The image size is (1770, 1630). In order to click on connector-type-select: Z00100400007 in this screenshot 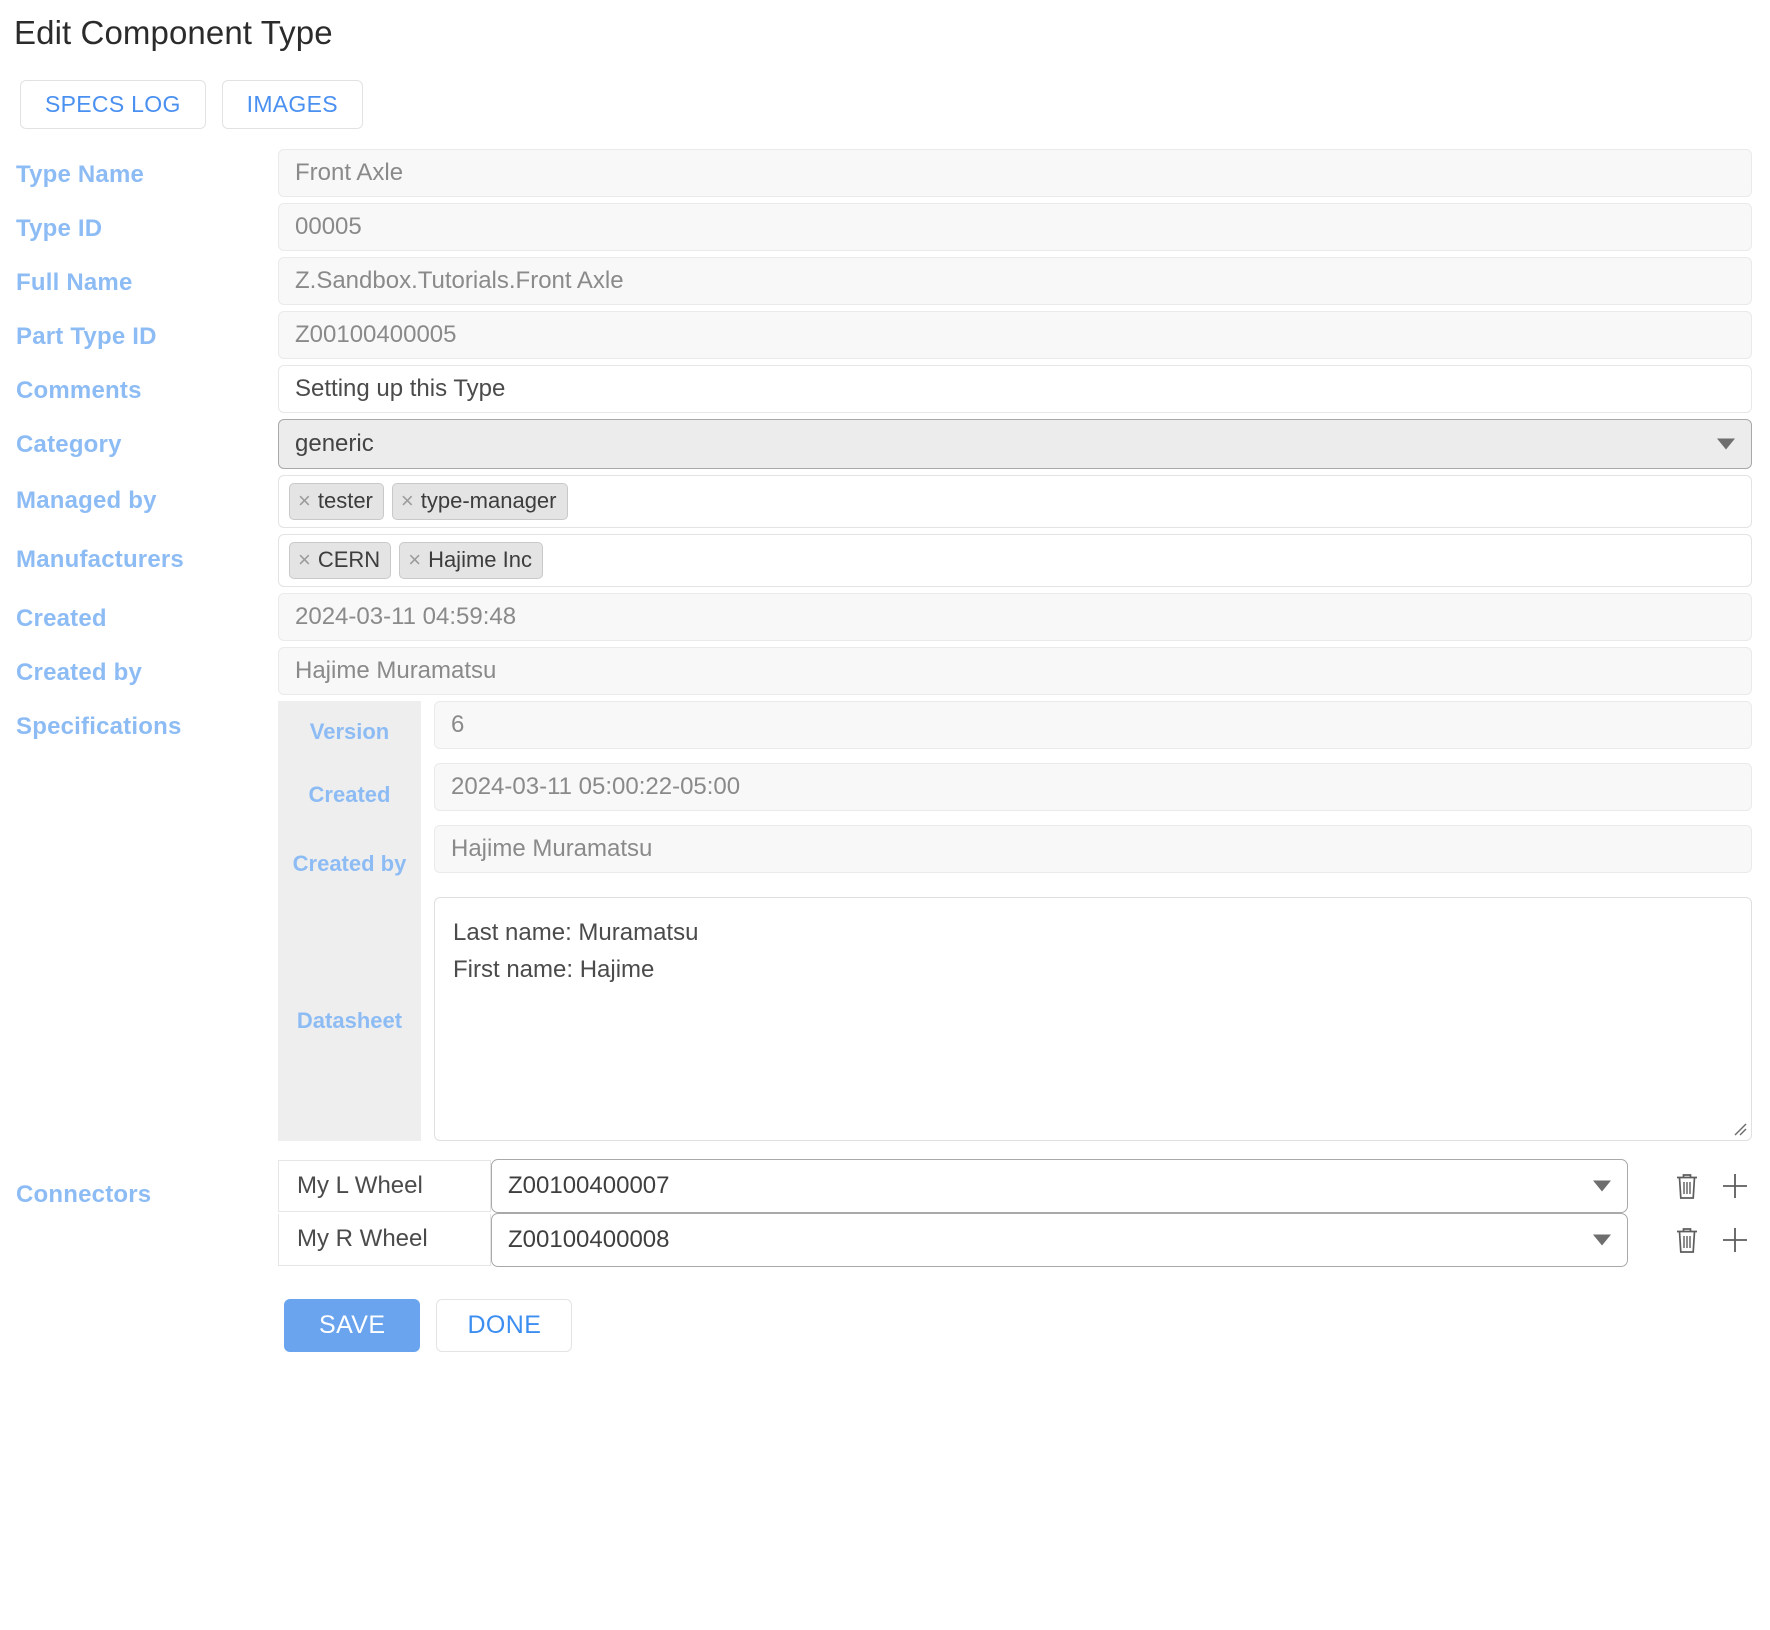, I will do `click(1059, 1186)`.